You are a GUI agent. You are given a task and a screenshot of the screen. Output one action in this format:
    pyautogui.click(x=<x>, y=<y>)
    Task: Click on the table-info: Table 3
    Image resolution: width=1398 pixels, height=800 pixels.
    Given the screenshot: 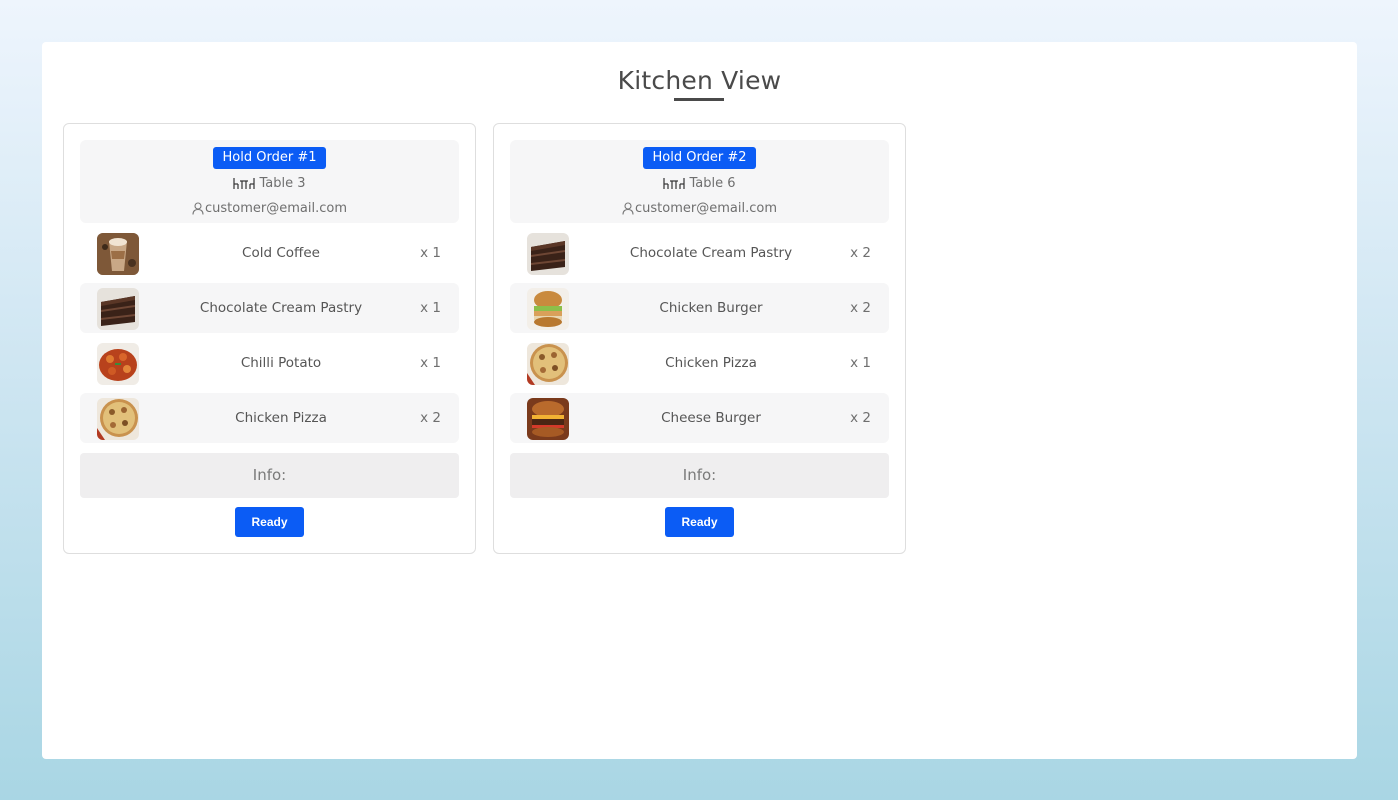 What is the action you would take?
    pyautogui.click(x=269, y=183)
    